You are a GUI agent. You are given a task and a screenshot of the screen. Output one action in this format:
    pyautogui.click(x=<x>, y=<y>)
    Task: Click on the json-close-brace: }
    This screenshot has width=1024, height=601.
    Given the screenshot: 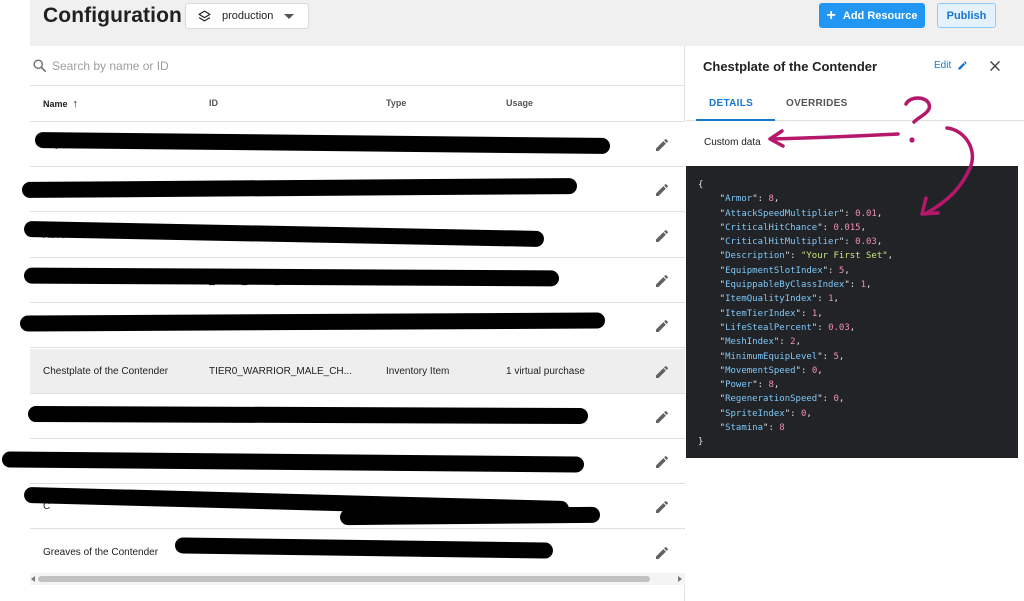 What is the action you would take?
    pyautogui.click(x=701, y=442)
    